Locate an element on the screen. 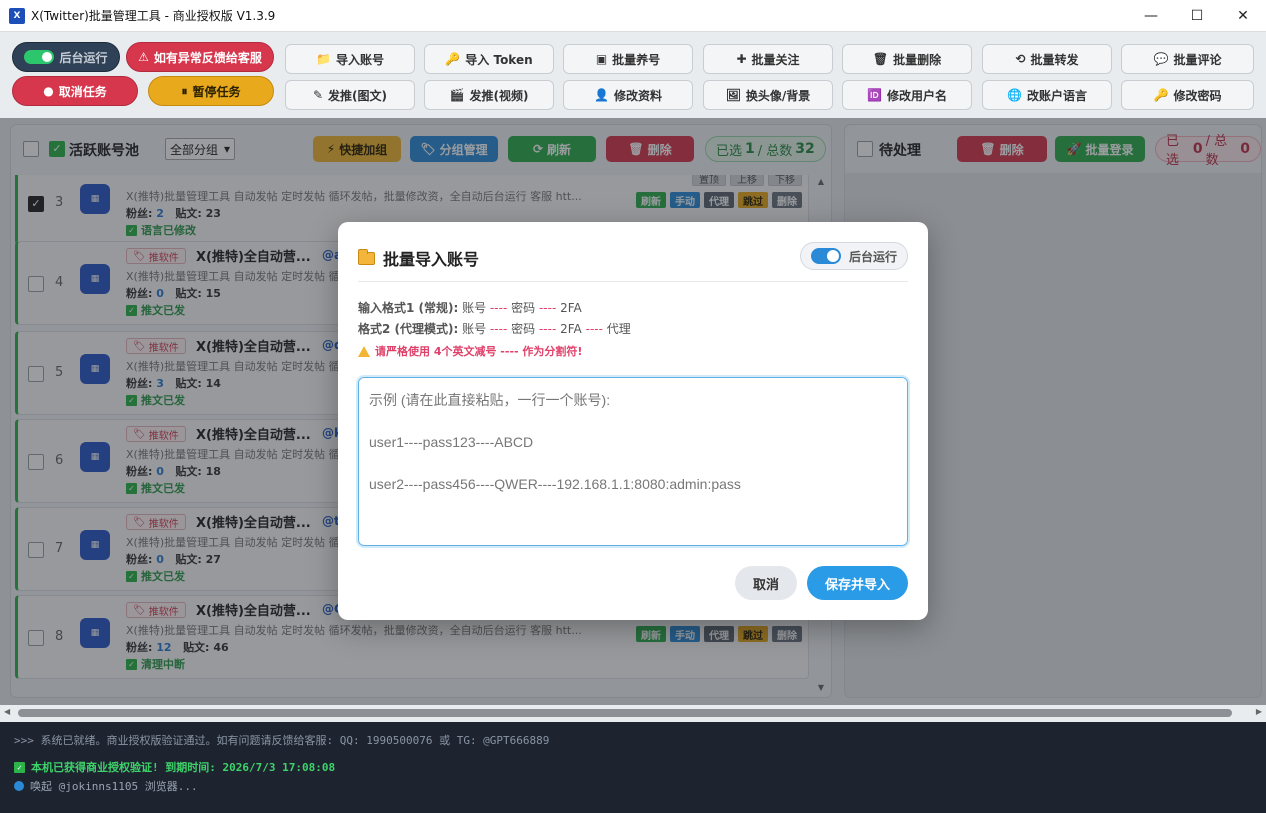 This screenshot has width=1266, height=813. post-video-button: 🎬 发推(视频) is located at coordinates (489, 95).